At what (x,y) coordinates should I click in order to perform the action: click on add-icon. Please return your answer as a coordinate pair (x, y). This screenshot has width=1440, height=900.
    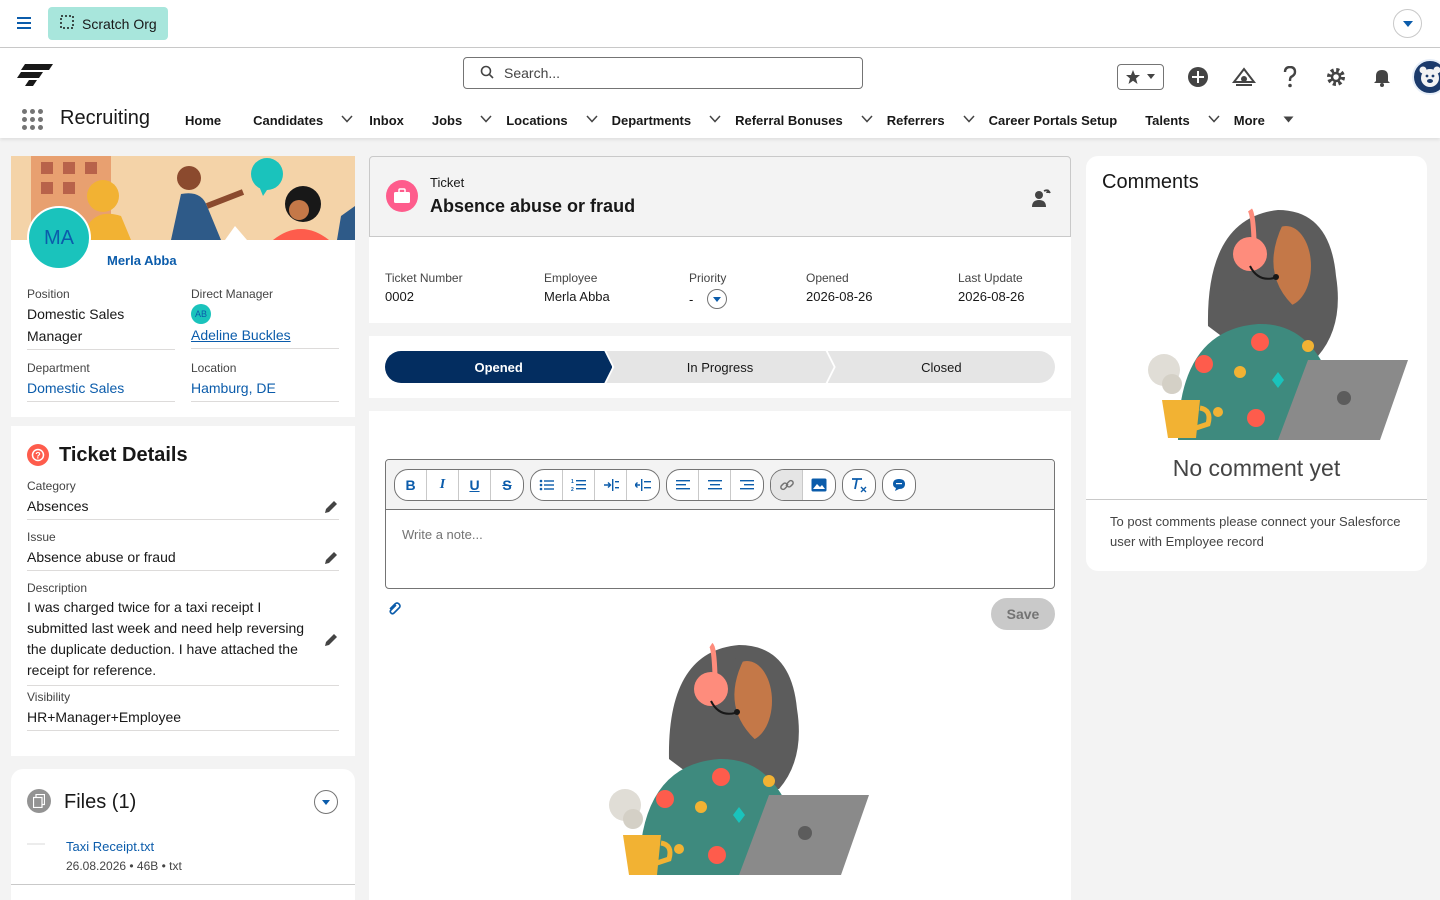
    Looking at the image, I should click on (1198, 77).